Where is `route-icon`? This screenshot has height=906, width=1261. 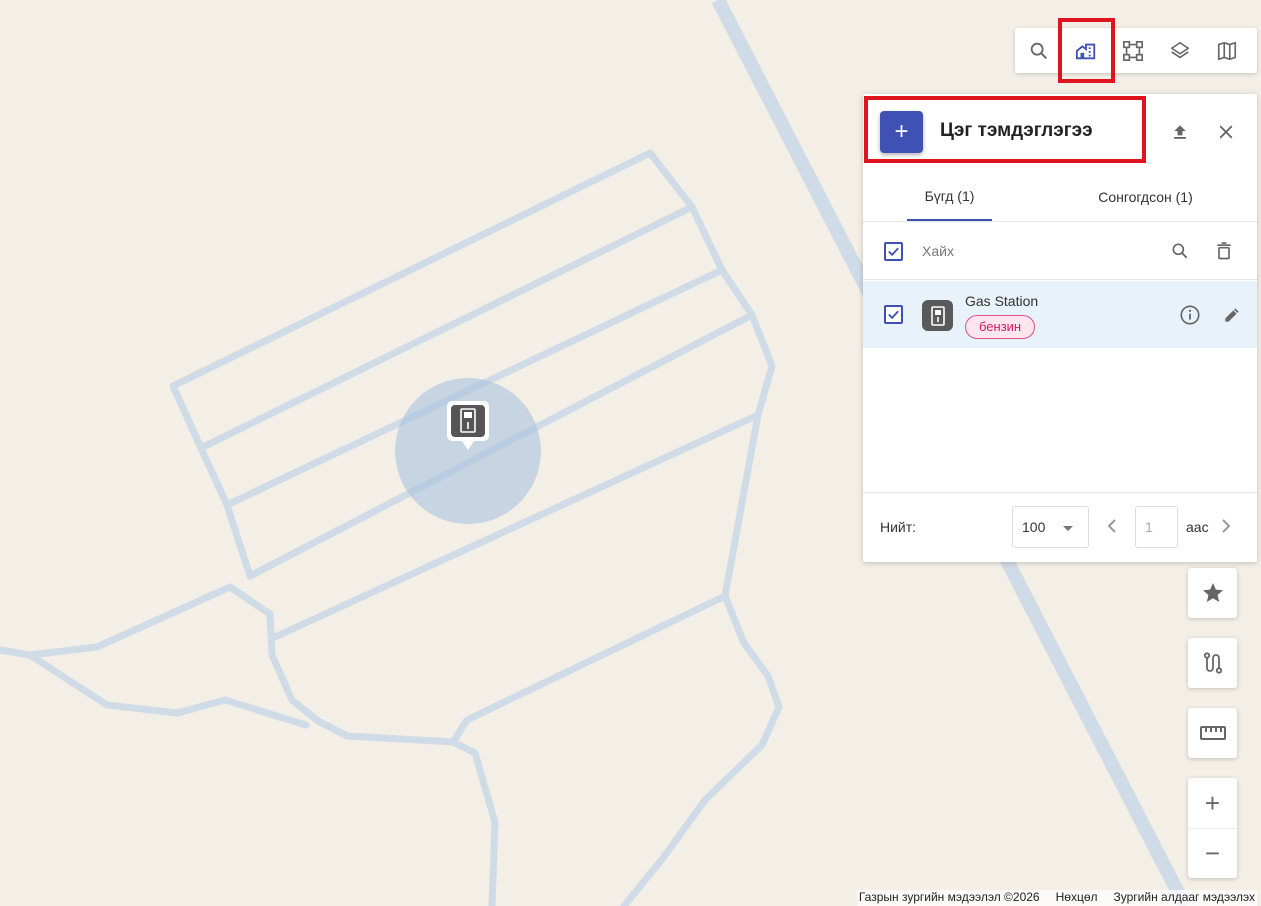
route-icon is located at coordinates (1212, 663).